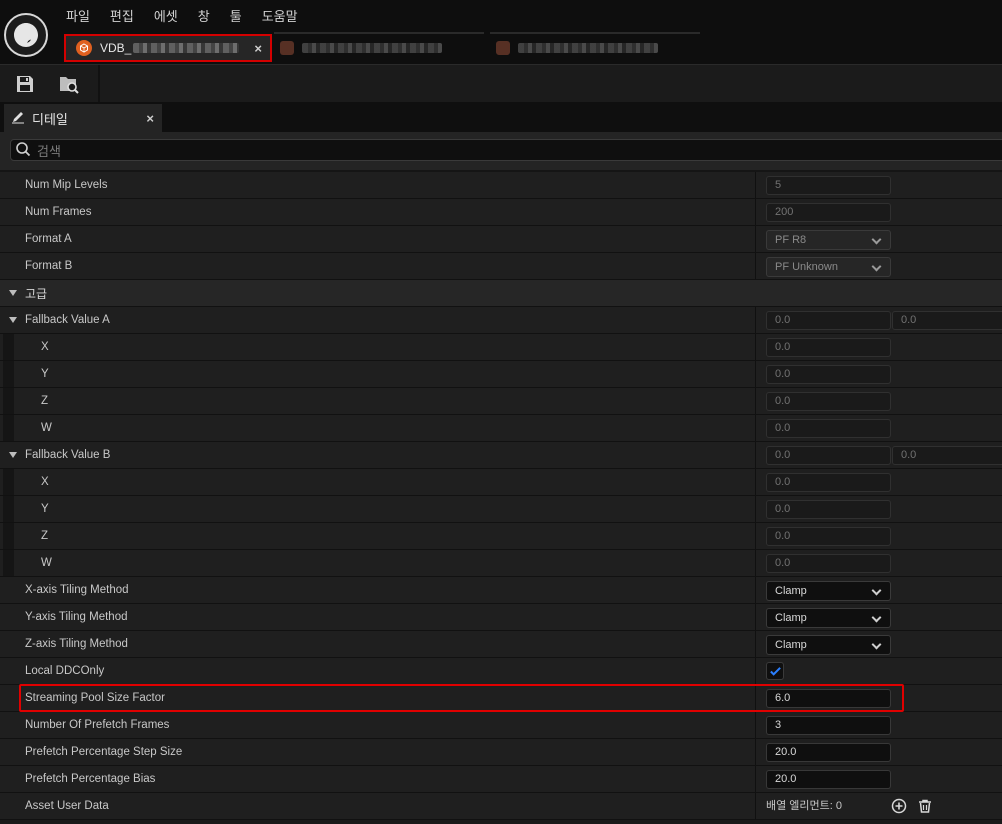 The height and width of the screenshot is (824, 1002). What do you see at coordinates (506, 150) in the screenshot?
I see `search-input: 검색` at bounding box center [506, 150].